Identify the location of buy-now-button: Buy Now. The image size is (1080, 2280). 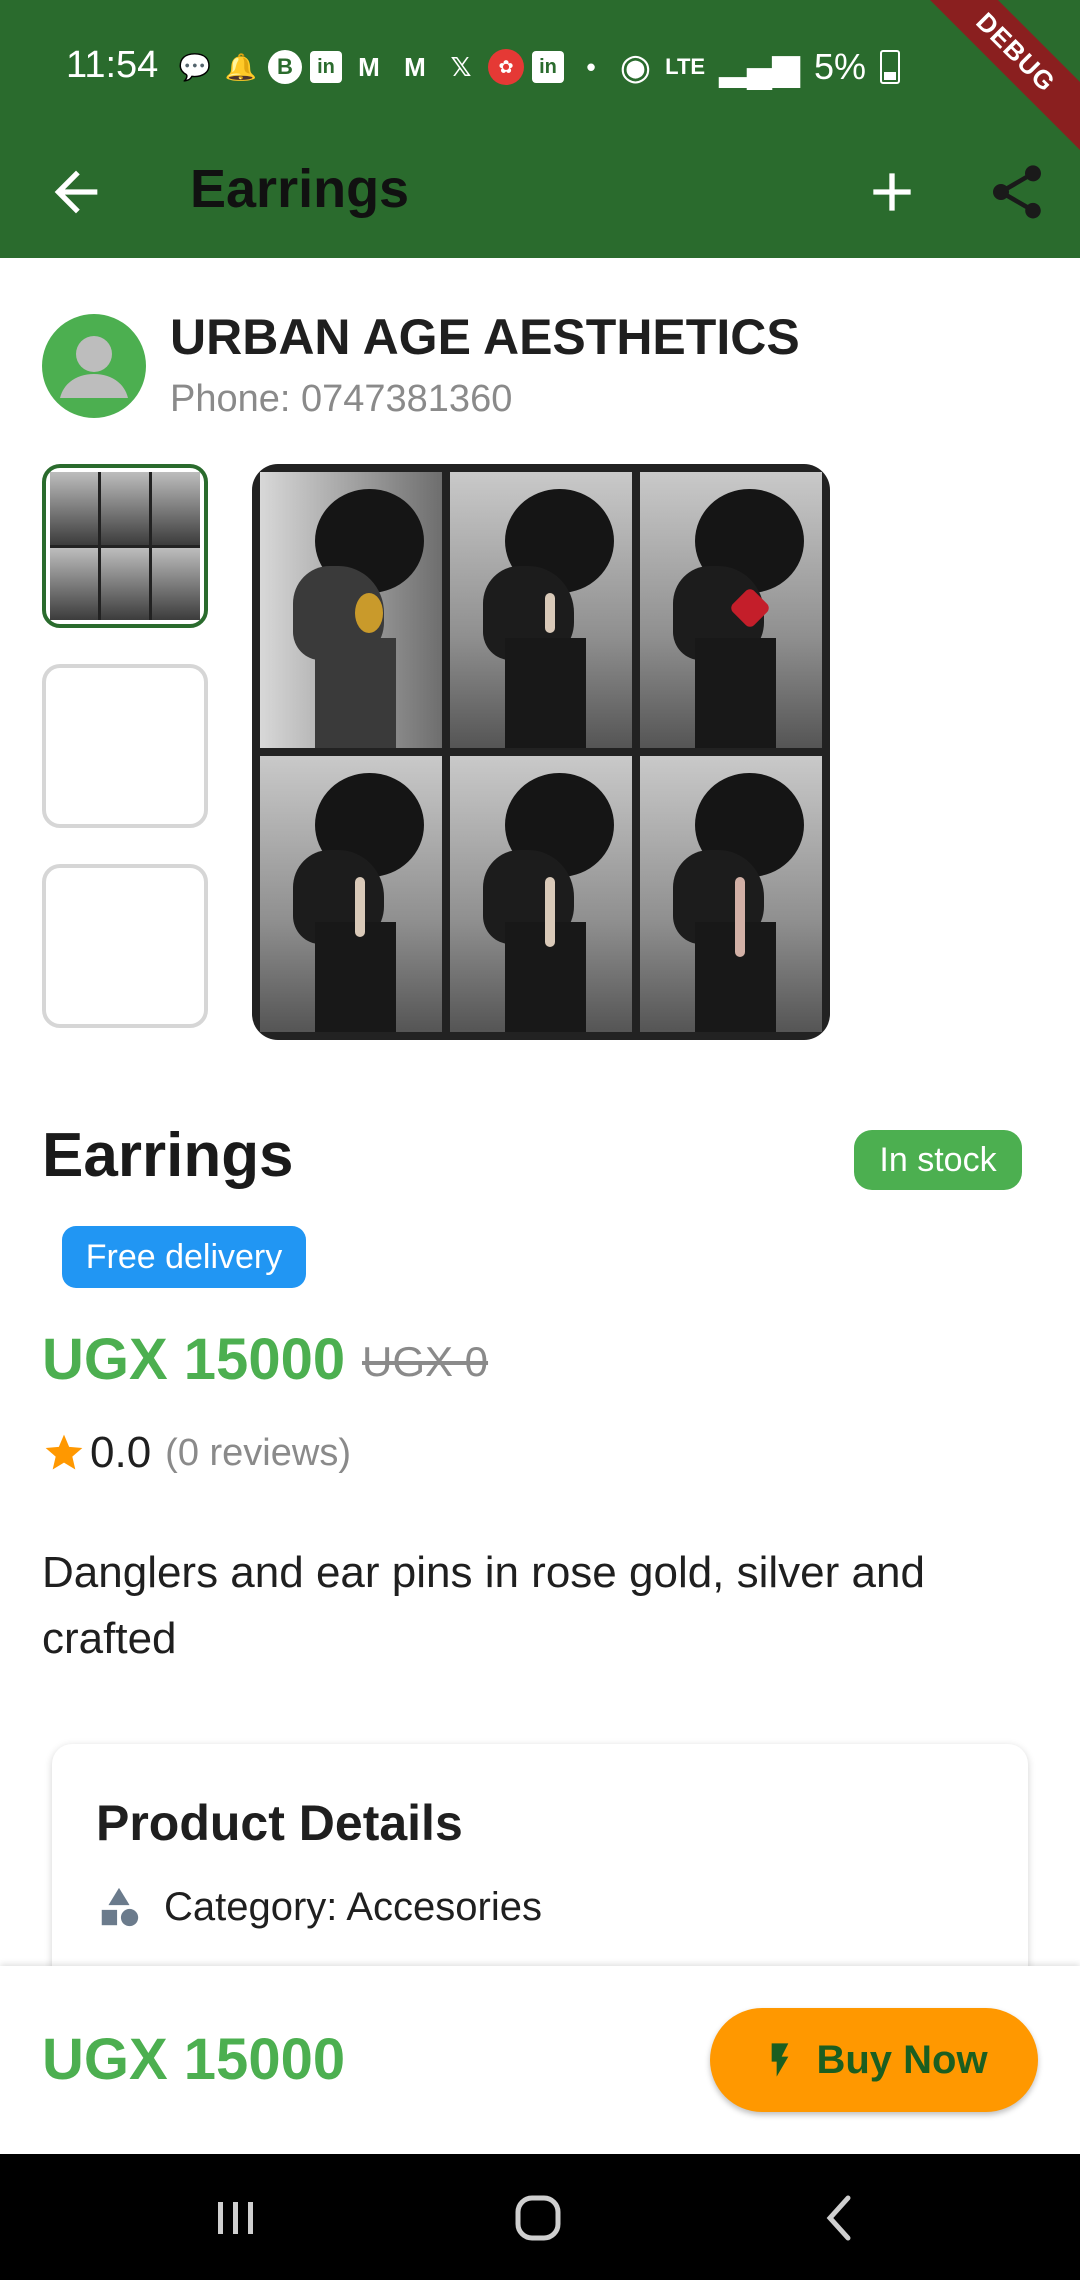
(874, 2060).